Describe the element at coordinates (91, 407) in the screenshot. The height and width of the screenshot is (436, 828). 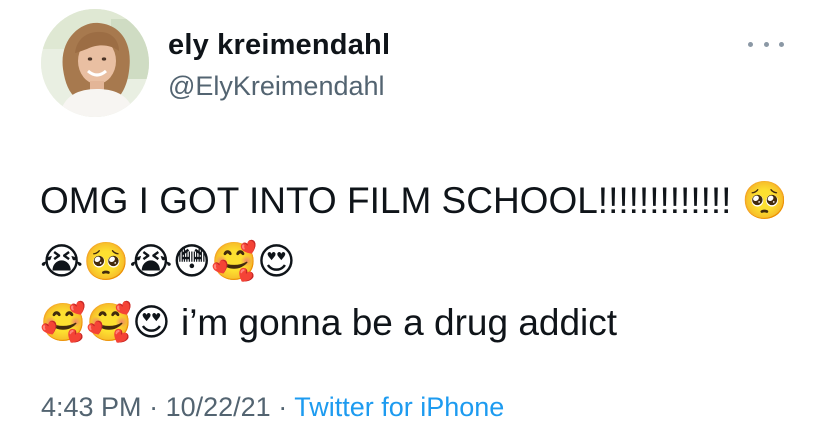
I see `tweet-time: 4:43 PM` at that location.